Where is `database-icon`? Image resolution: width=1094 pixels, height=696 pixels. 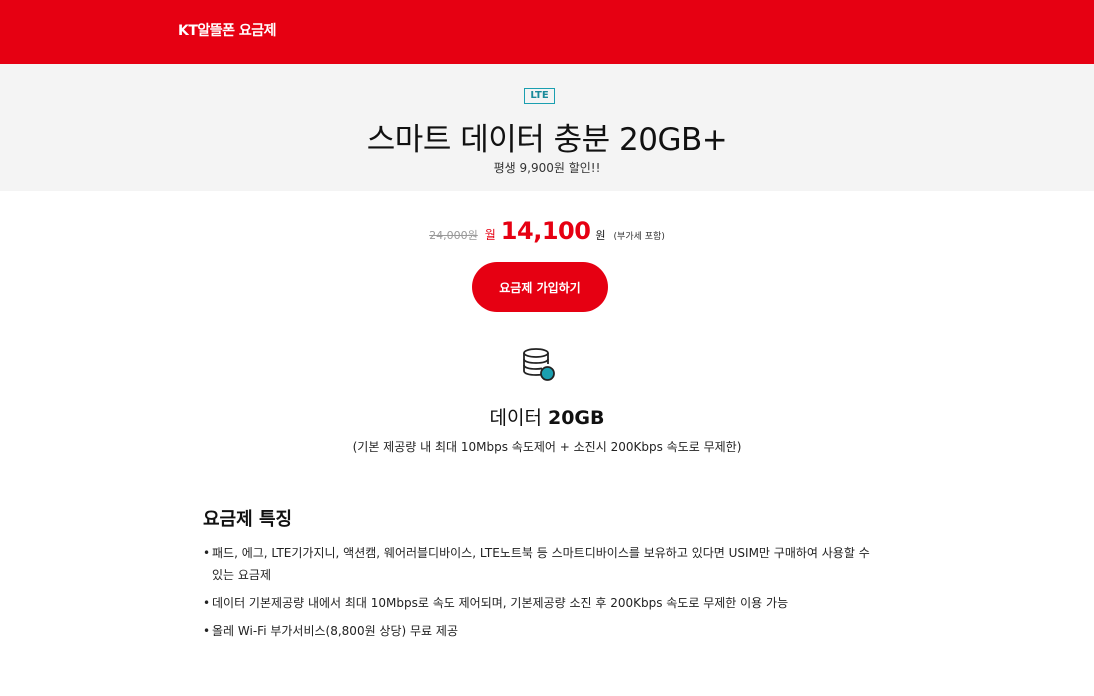
database-icon is located at coordinates (539, 365).